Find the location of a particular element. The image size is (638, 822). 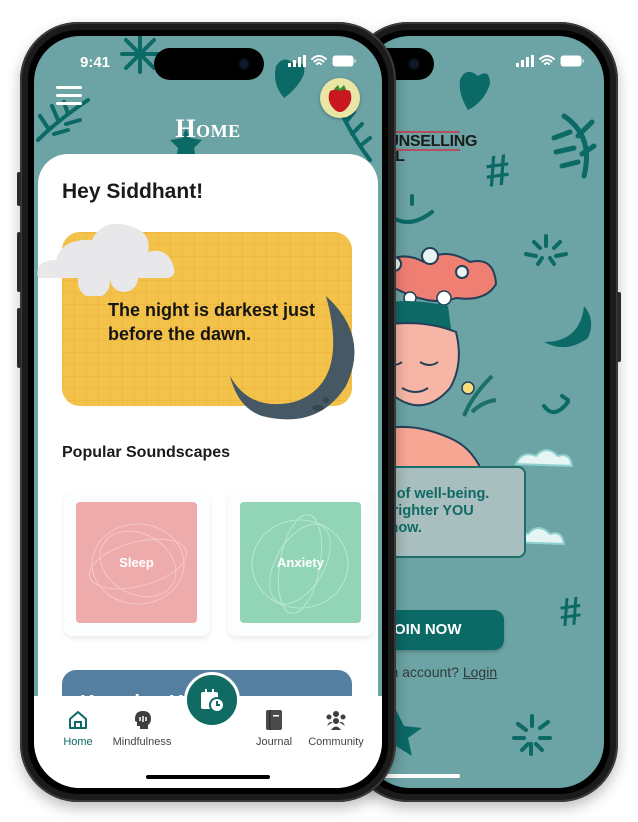

section-title: Popular Soundscapes is located at coordinates (146, 452).